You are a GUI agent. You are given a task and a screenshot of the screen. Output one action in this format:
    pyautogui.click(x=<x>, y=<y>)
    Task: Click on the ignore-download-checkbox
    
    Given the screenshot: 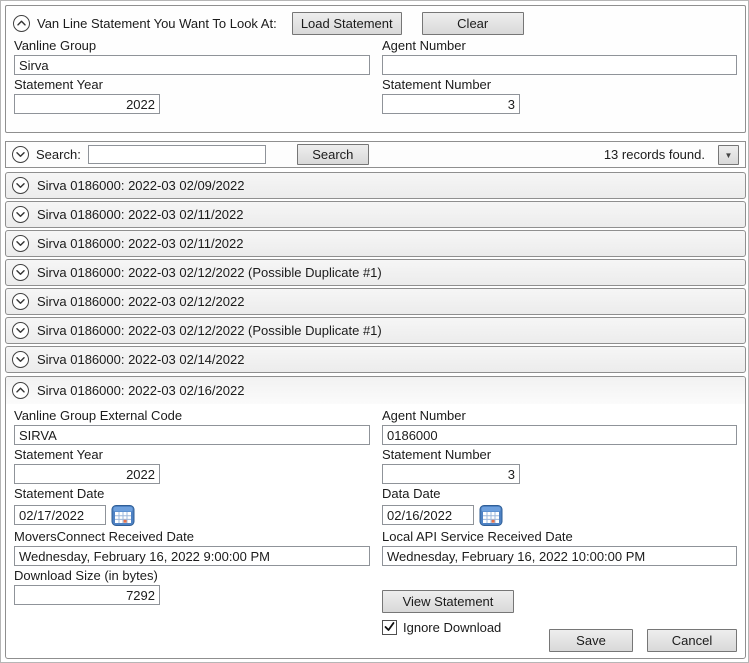 What is the action you would take?
    pyautogui.click(x=389, y=627)
    